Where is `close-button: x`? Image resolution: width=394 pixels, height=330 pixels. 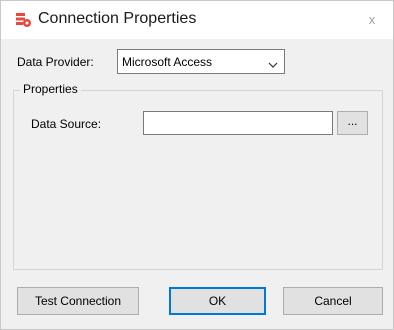 close-button: x is located at coordinates (372, 20).